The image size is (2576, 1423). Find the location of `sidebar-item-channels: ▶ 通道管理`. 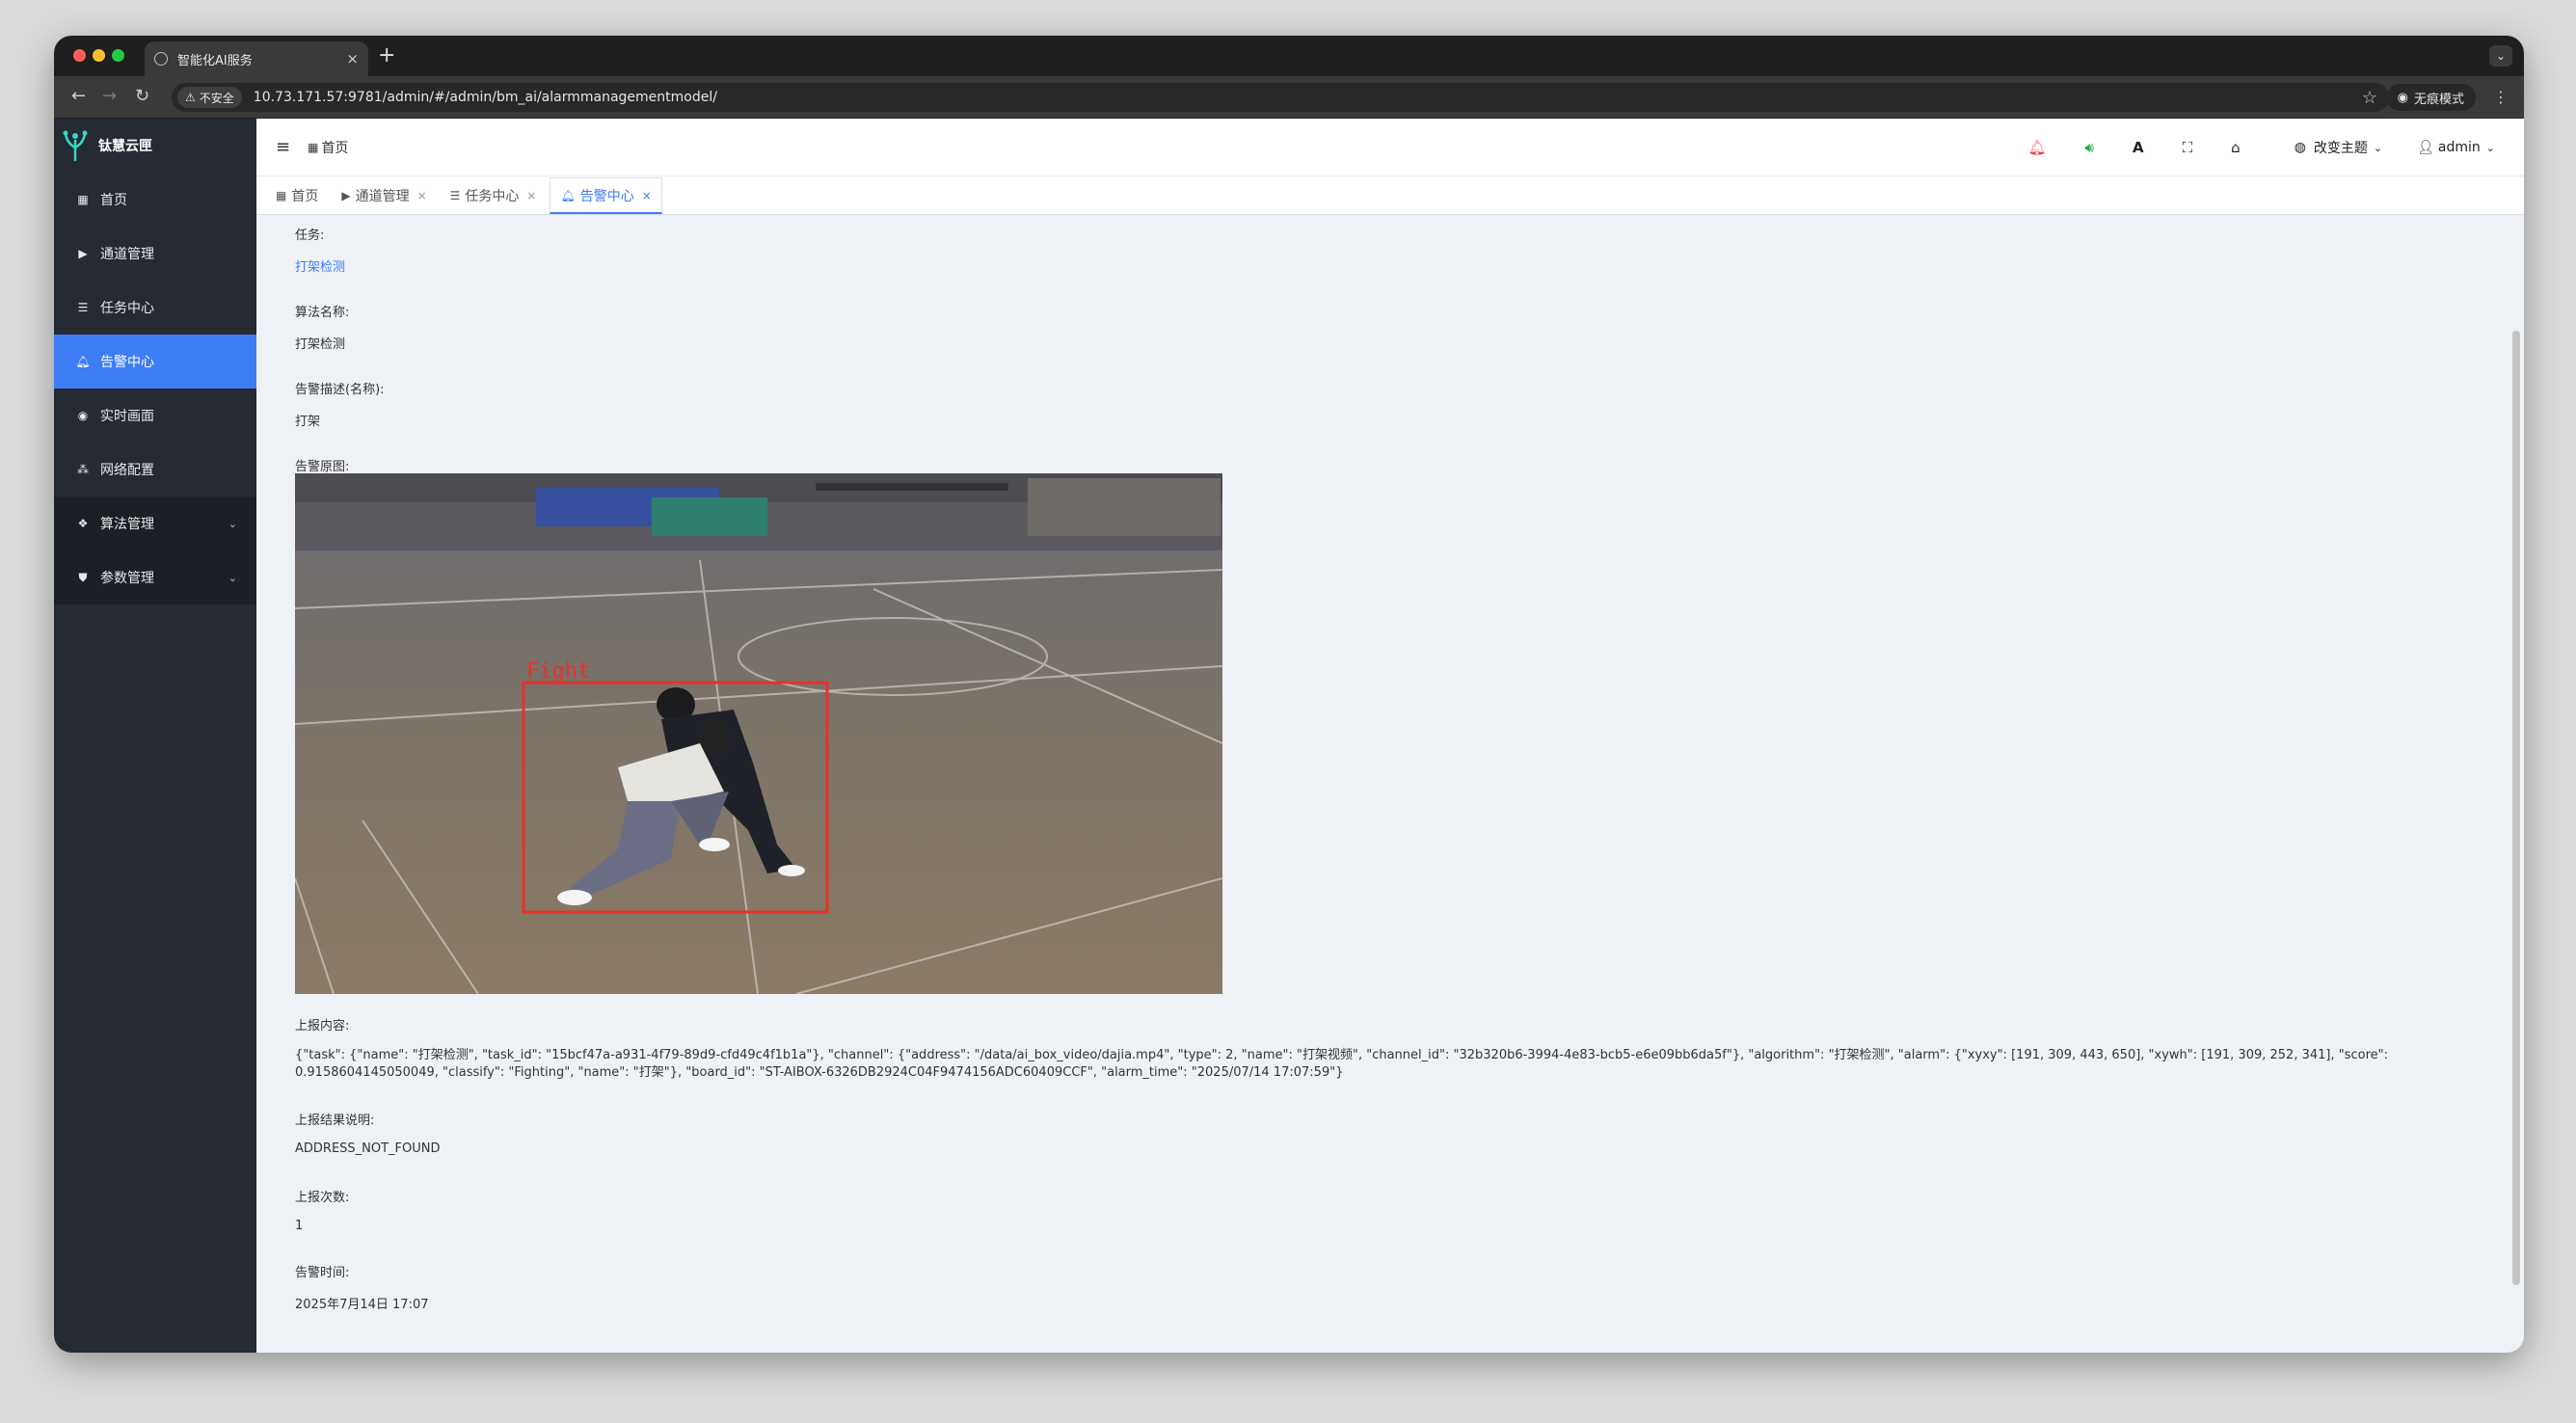

sidebar-item-channels: ▶ 通道管理 is located at coordinates (155, 254).